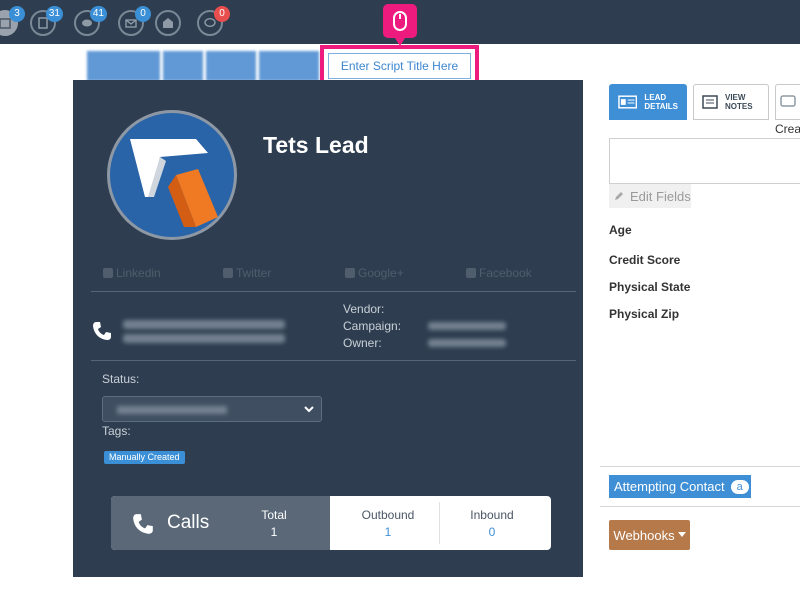 Image resolution: width=800 pixels, height=600 pixels. I want to click on google-plus-link: Google+, so click(374, 273).